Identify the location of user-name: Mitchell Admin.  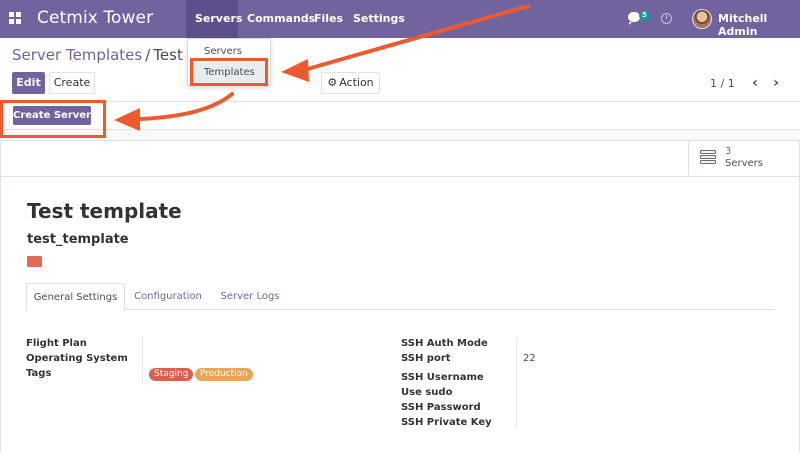
(759, 25).